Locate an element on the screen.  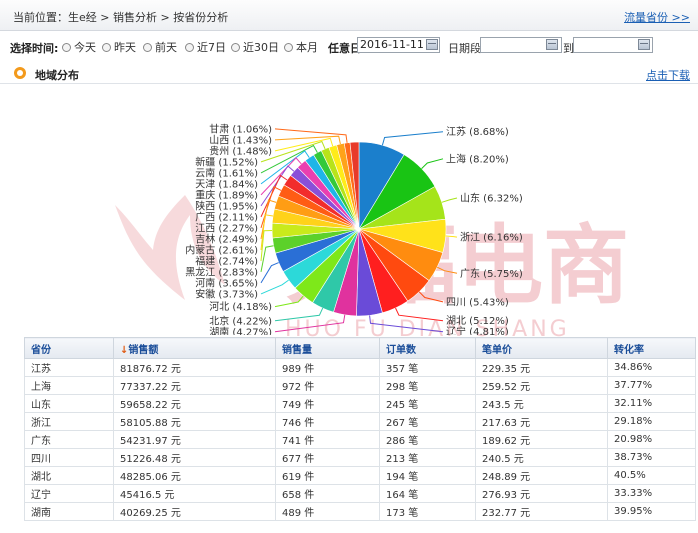
pie-label-9: 北京 (4.22%) is located at coordinates (240, 320).